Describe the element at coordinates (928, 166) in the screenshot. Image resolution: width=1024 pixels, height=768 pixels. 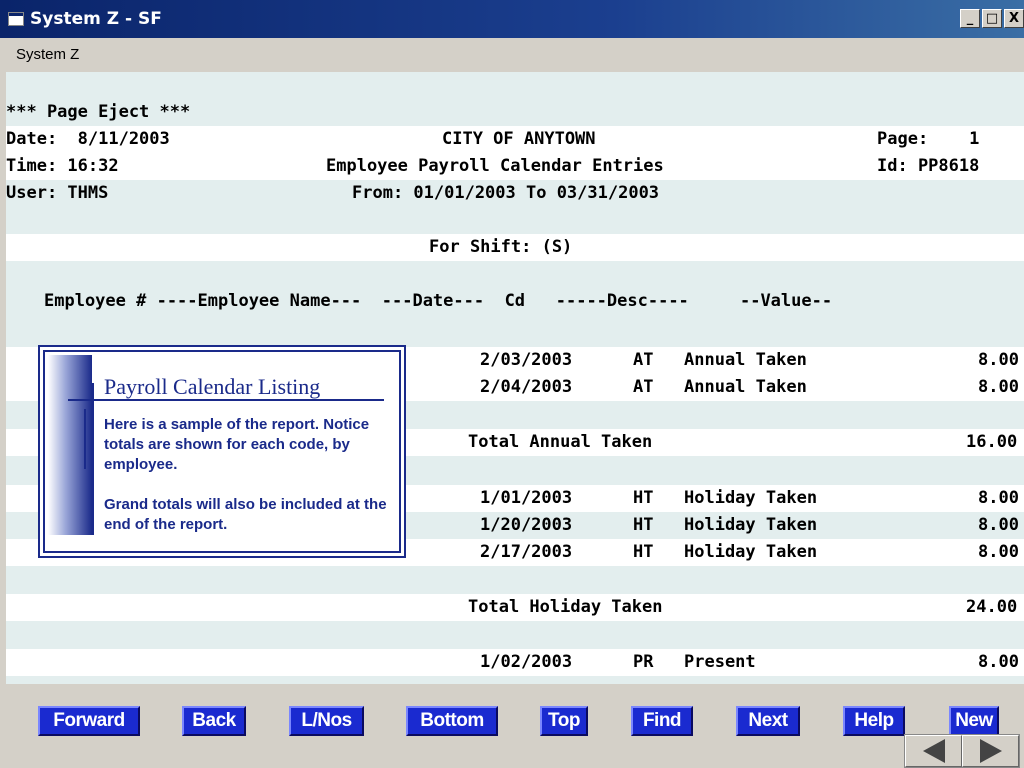
I see `report-id: Id: PP8618` at that location.